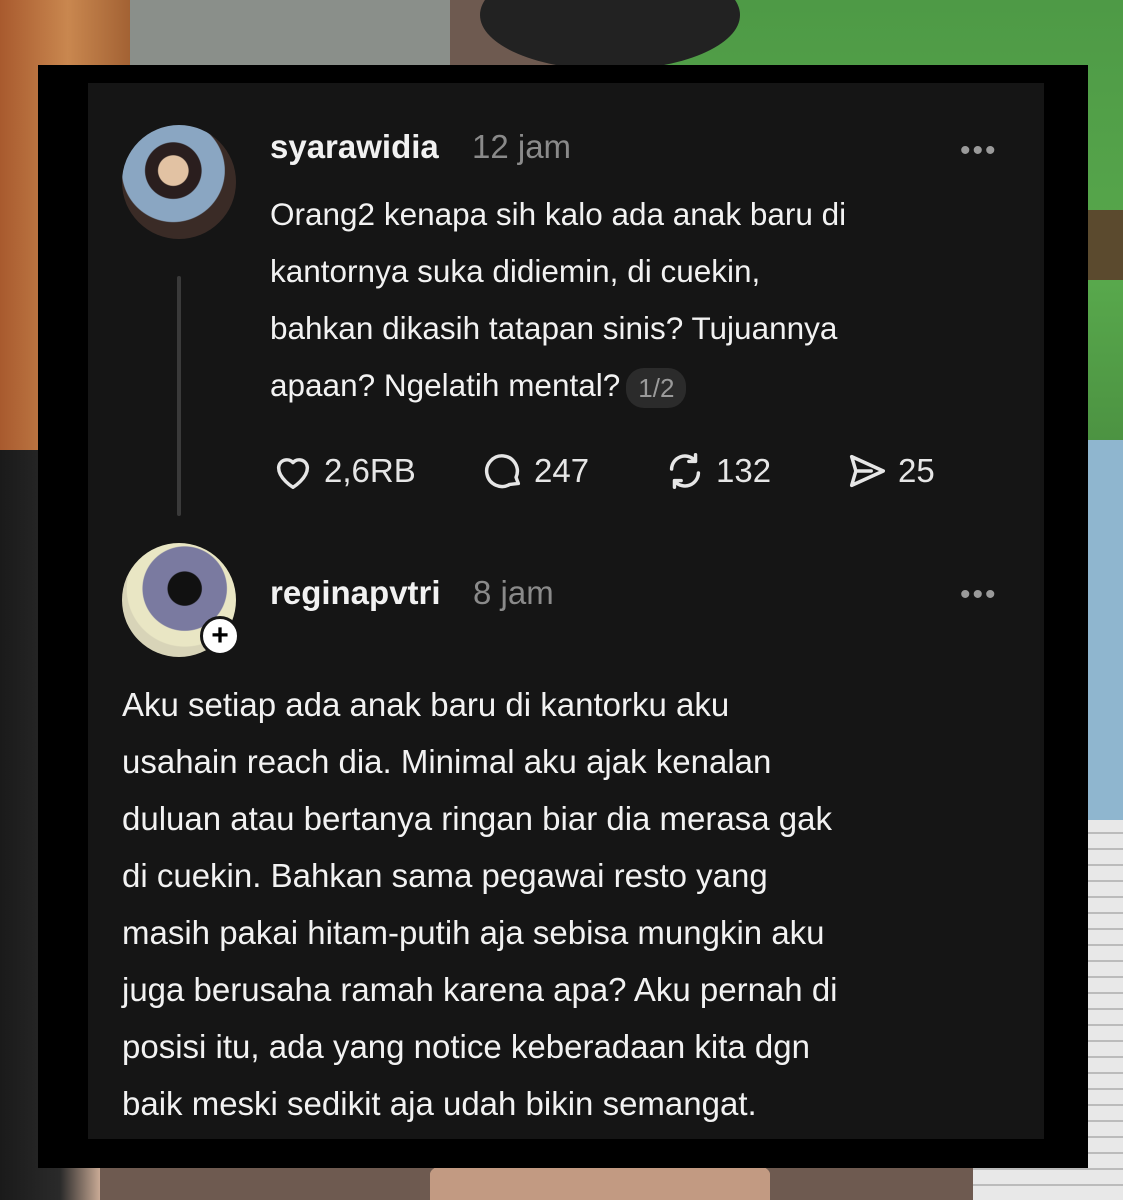 The width and height of the screenshot is (1123, 1200). What do you see at coordinates (445, 385) in the screenshot?
I see `post1-line-4: apaan? Ngelatih mental?` at bounding box center [445, 385].